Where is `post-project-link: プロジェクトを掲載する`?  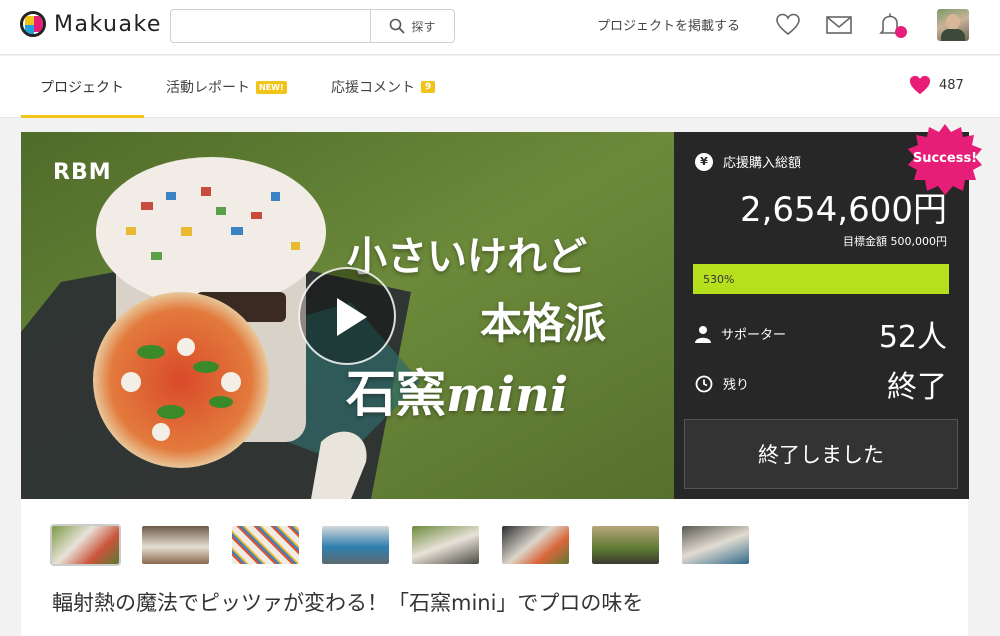 post-project-link: プロジェクトを掲載する is located at coordinates (668, 24).